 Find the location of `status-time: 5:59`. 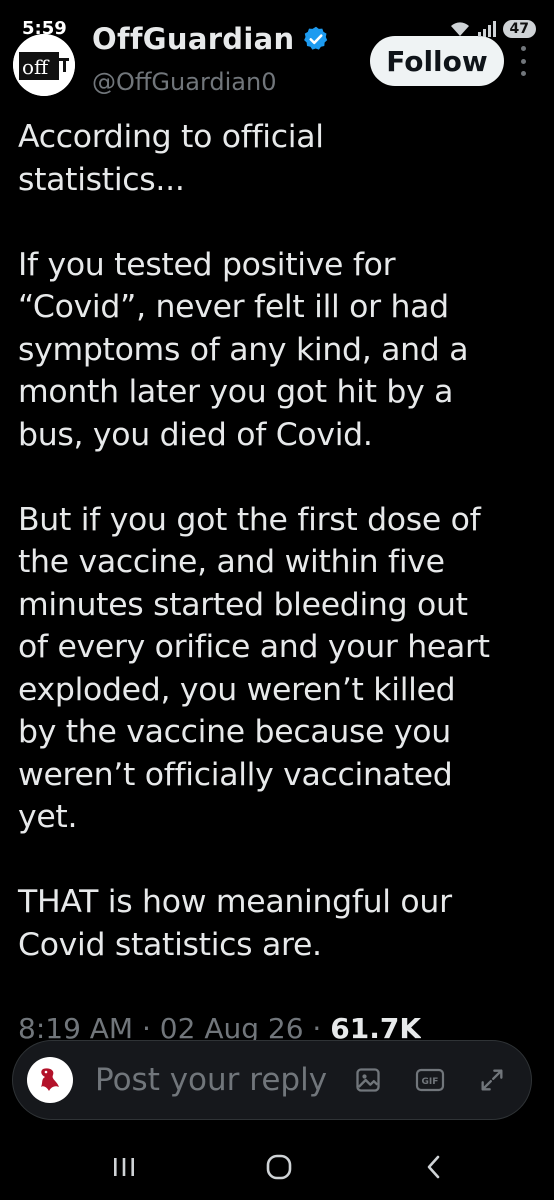

status-time: 5:59 is located at coordinates (44, 28).